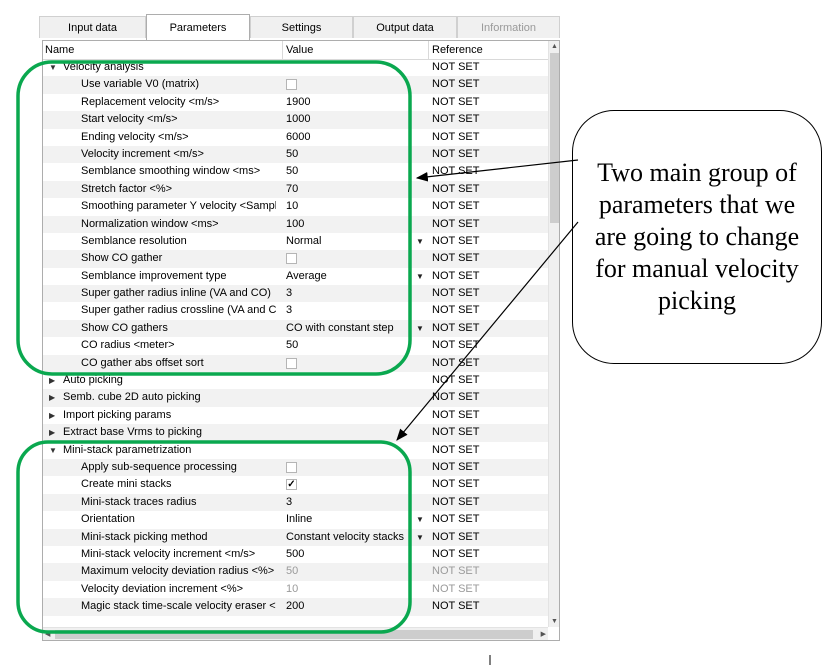  What do you see at coordinates (59, 50) in the screenshot?
I see `column-header-name: Name` at bounding box center [59, 50].